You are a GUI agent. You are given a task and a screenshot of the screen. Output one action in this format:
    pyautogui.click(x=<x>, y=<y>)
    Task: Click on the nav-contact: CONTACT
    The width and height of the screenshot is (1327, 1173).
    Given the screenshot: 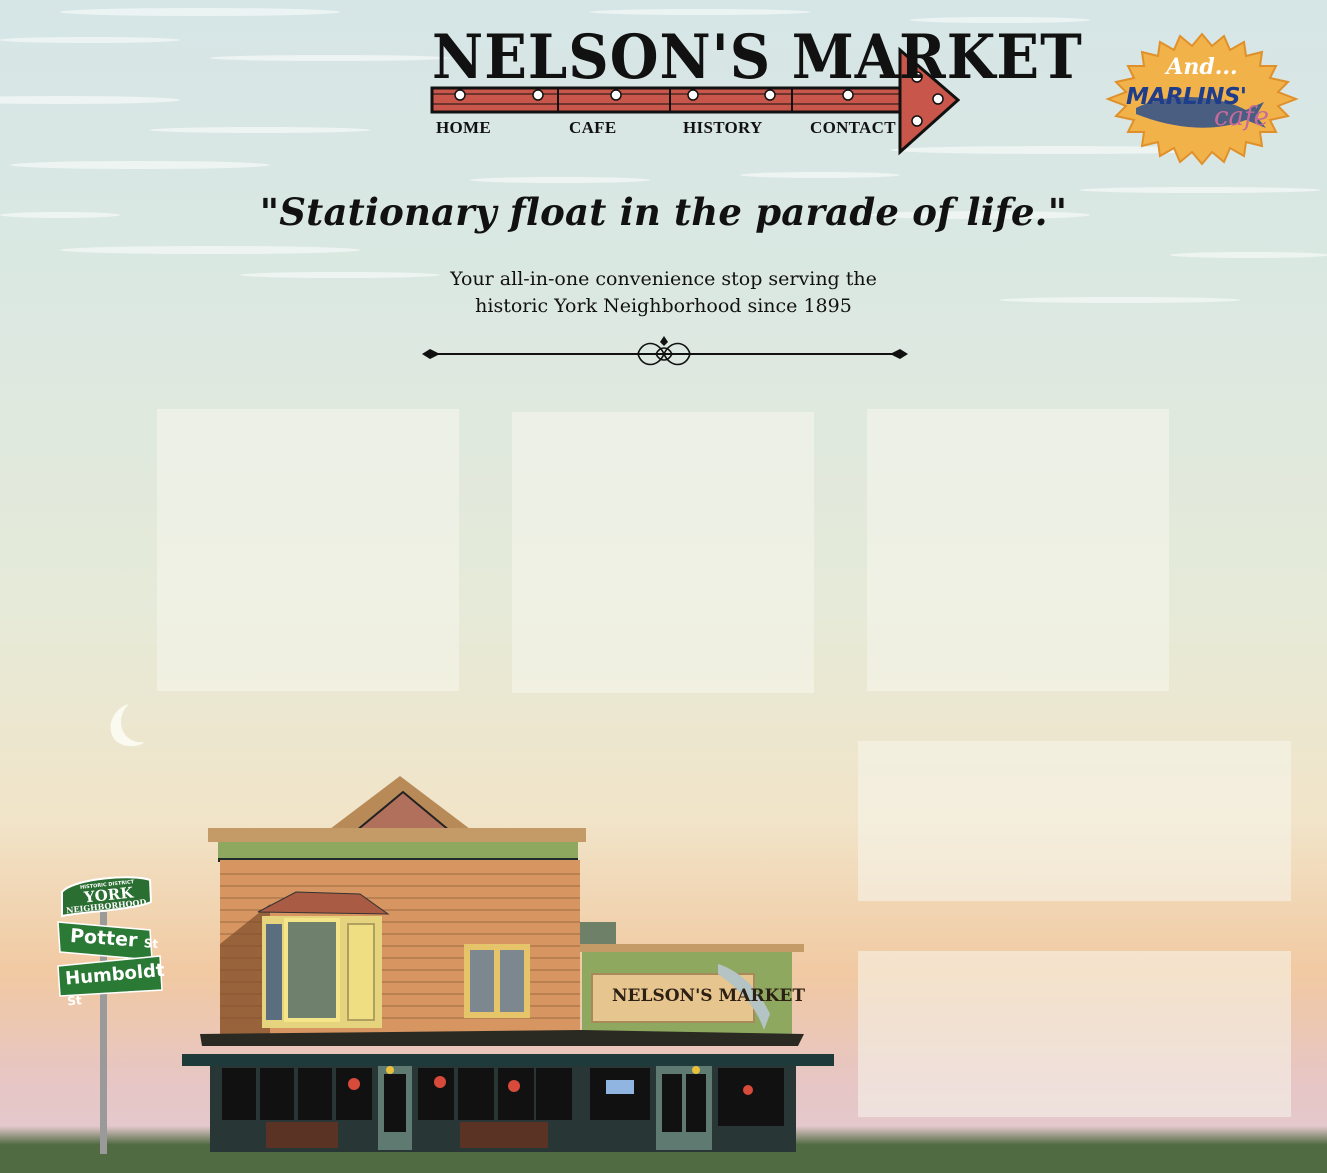 What is the action you would take?
    pyautogui.click(x=853, y=128)
    